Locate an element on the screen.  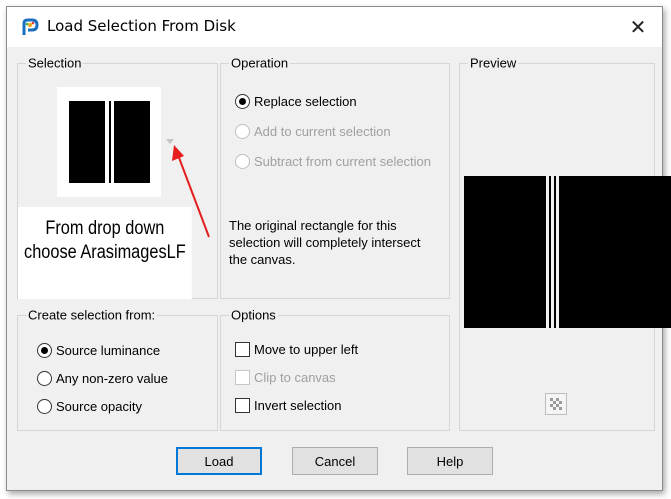
load-button: Load is located at coordinates (219, 461).